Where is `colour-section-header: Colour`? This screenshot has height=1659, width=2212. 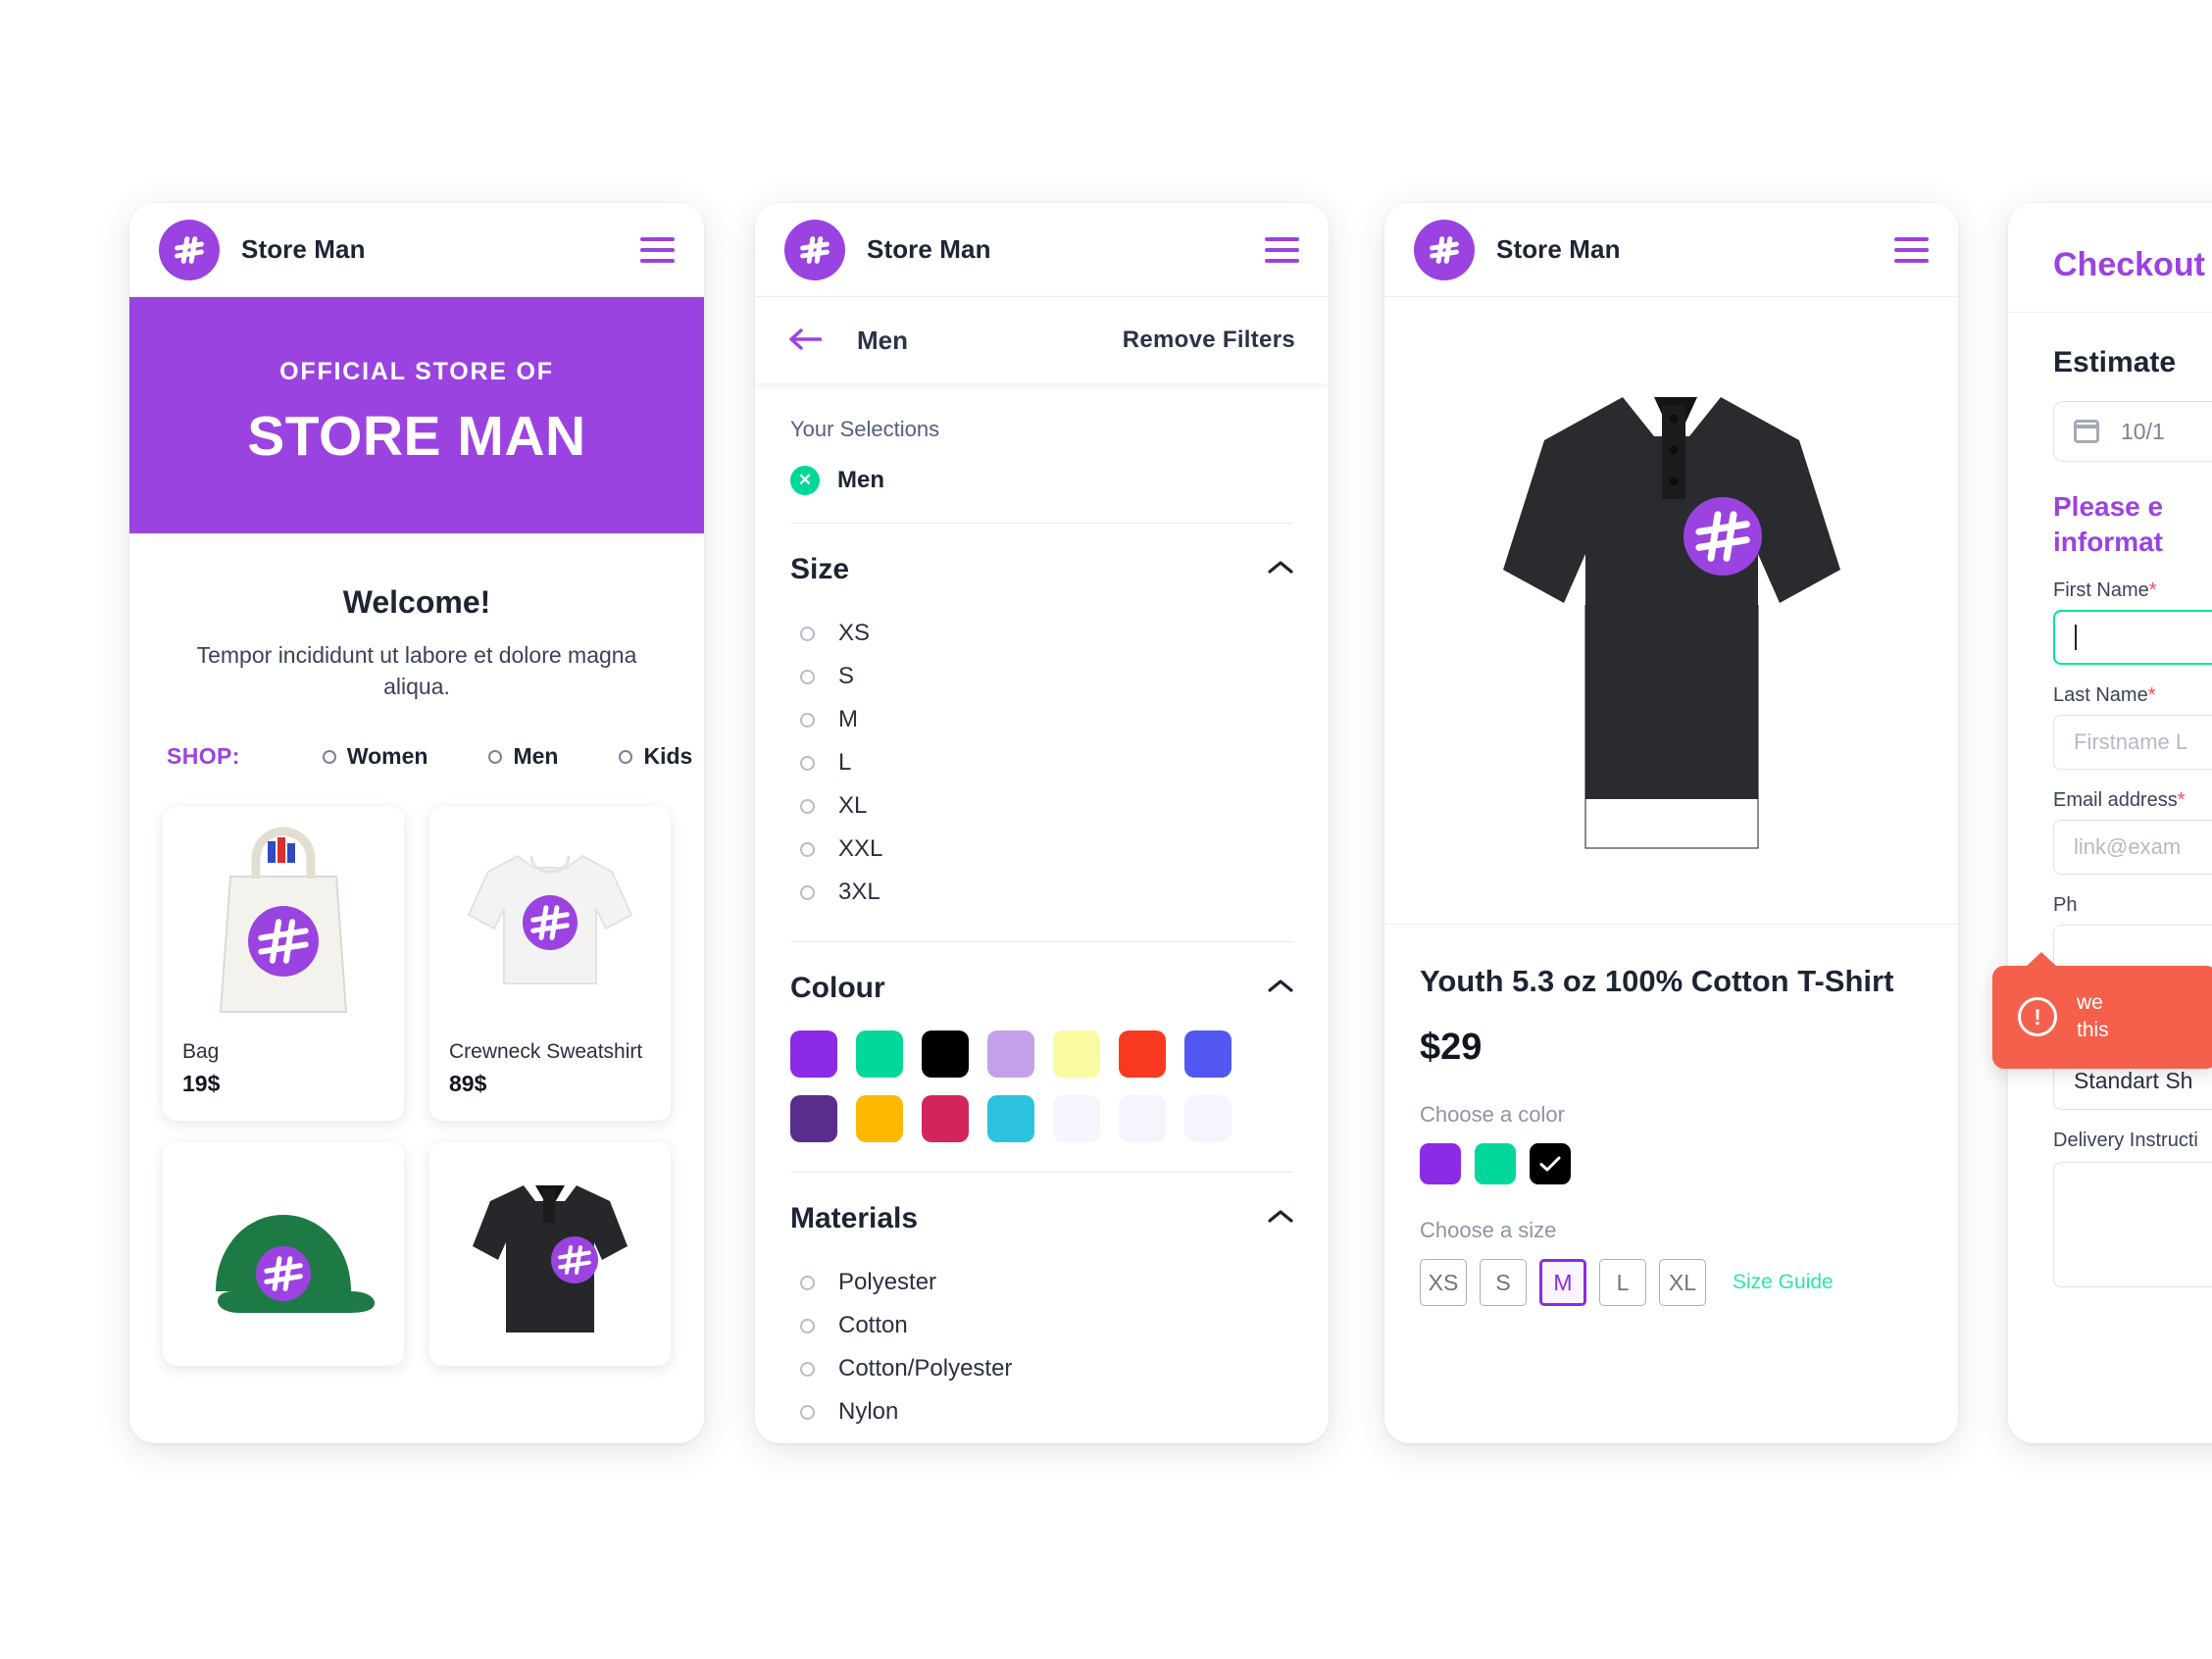 colour-section-header: Colour is located at coordinates (1042, 989).